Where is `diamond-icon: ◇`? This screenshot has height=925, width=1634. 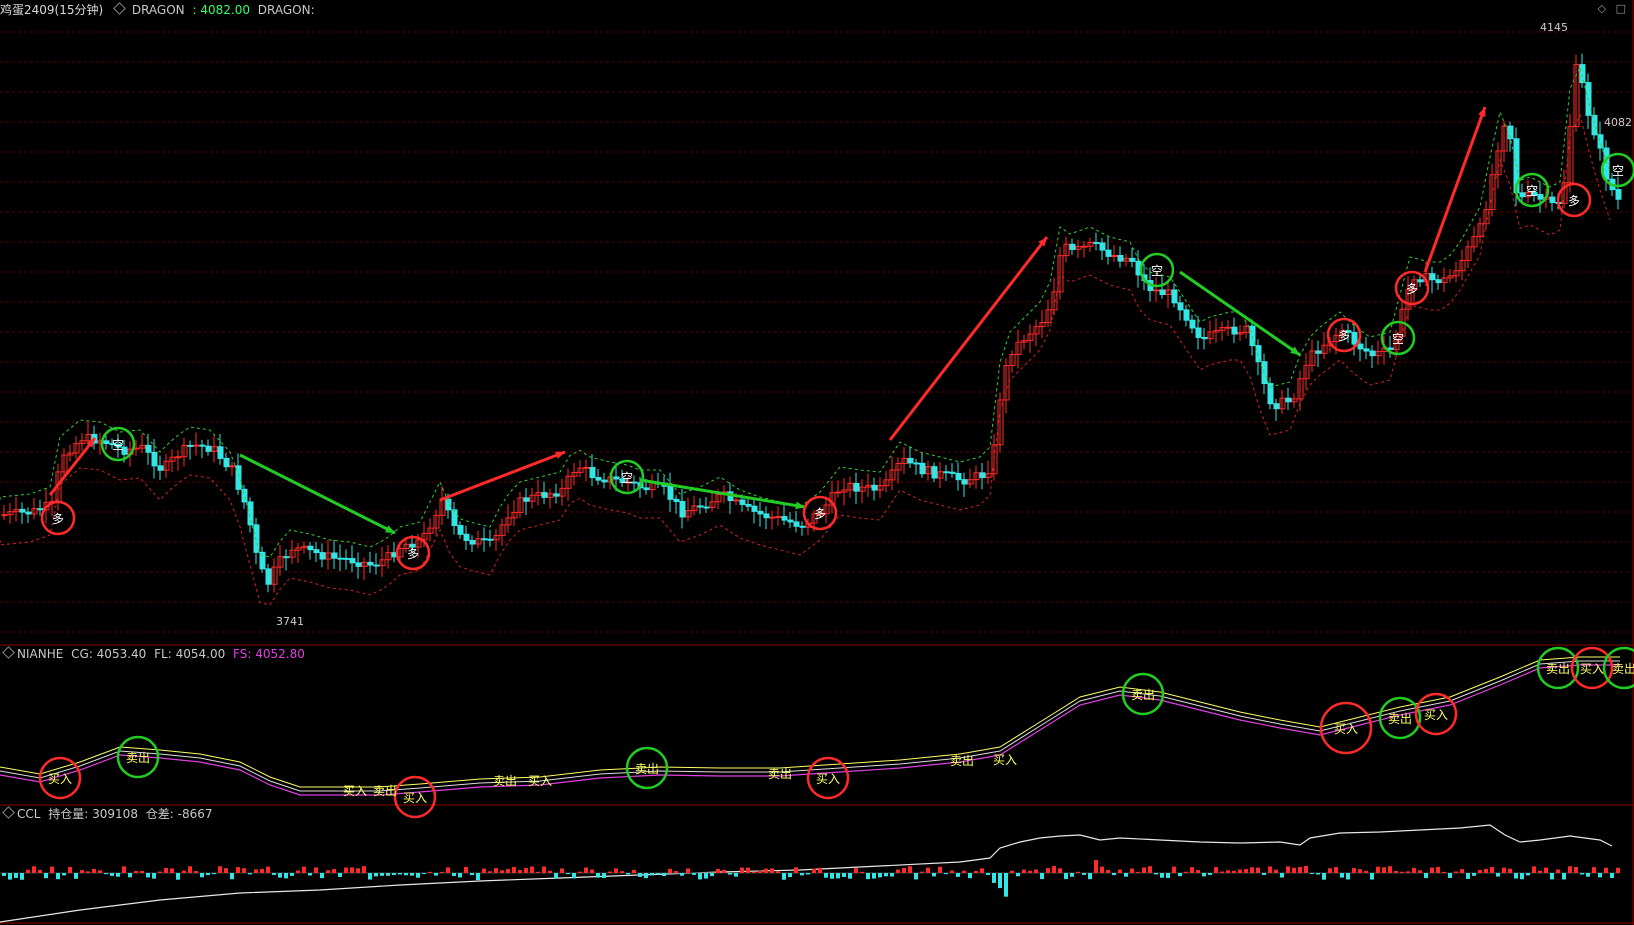 diamond-icon: ◇ is located at coordinates (1602, 8).